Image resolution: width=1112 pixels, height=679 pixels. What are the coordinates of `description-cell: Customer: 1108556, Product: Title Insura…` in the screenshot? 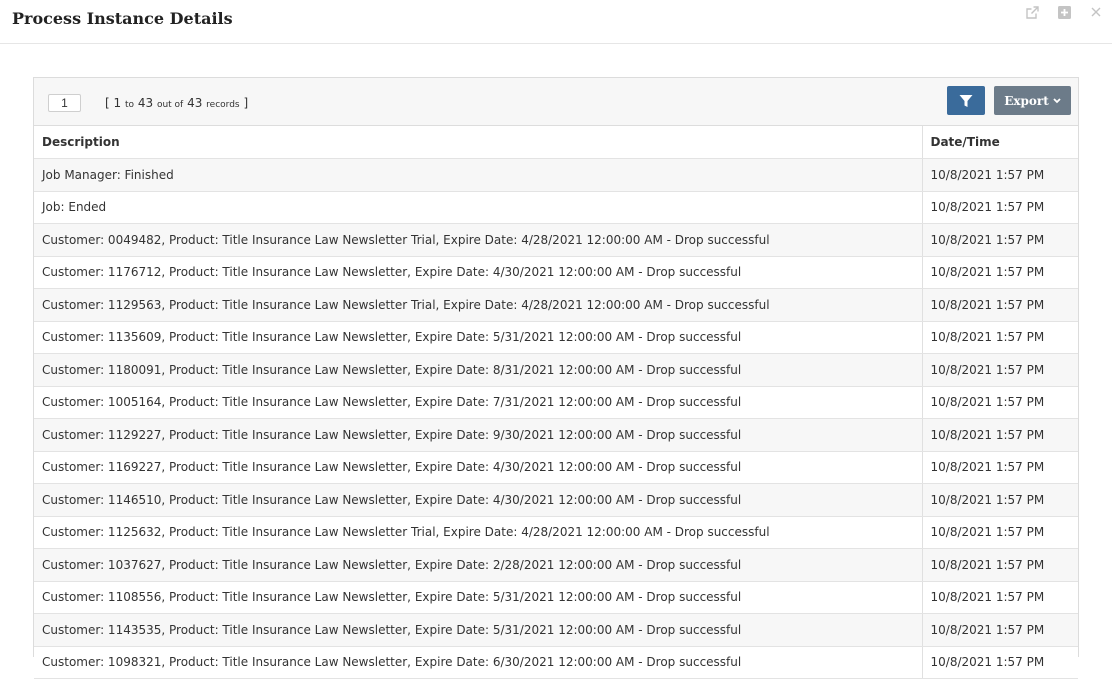 It's located at (478, 597).